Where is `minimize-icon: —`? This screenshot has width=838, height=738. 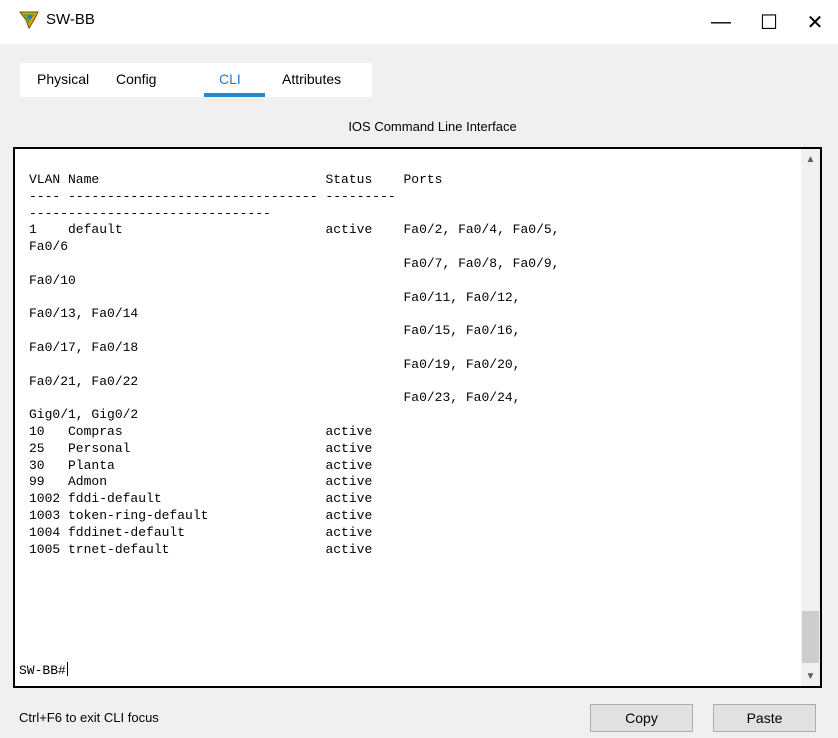
minimize-icon: — is located at coordinates (721, 21).